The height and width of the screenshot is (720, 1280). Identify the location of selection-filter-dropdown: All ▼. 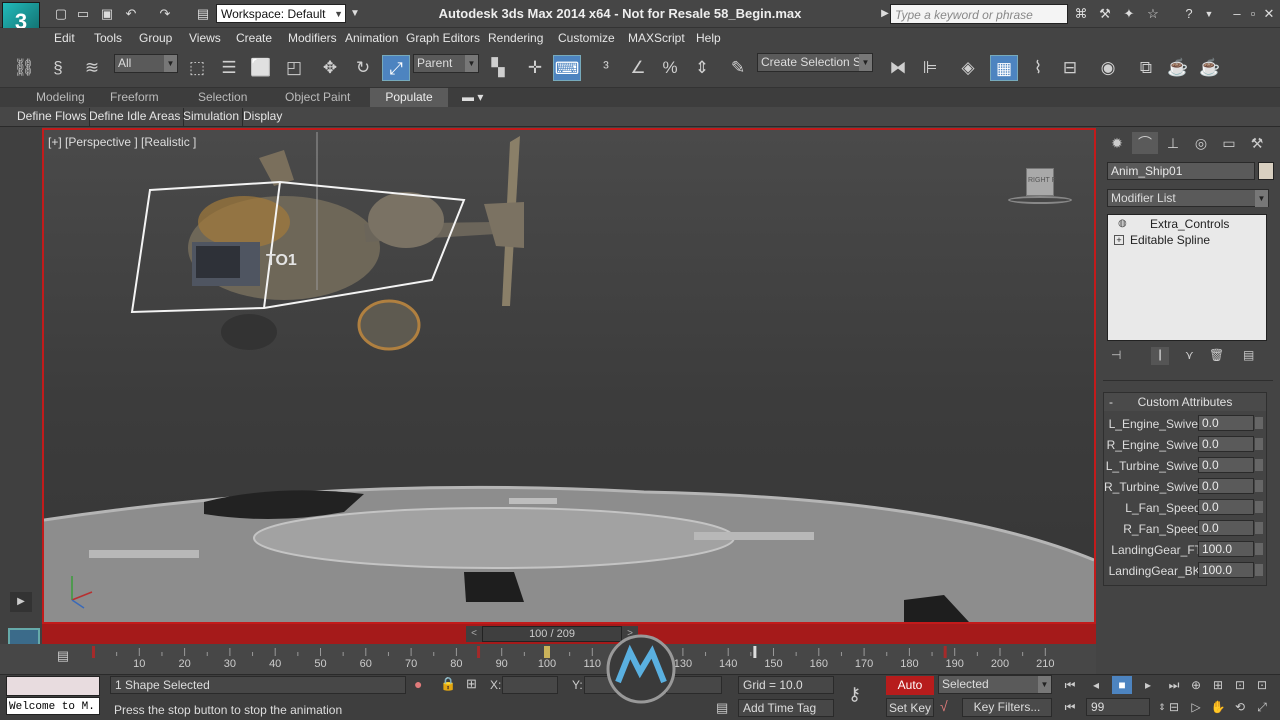
(146, 63).